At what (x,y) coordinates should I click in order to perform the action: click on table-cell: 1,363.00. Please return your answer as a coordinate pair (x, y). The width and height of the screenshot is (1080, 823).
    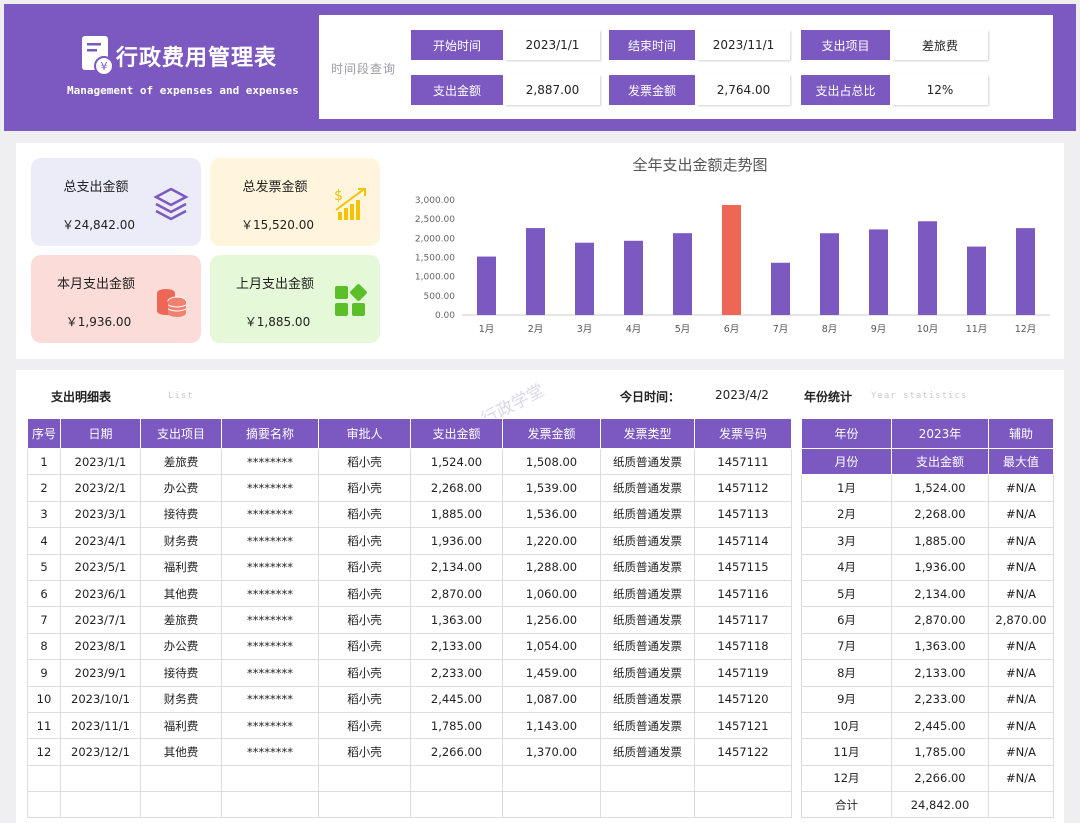
    Looking at the image, I should click on (456, 620).